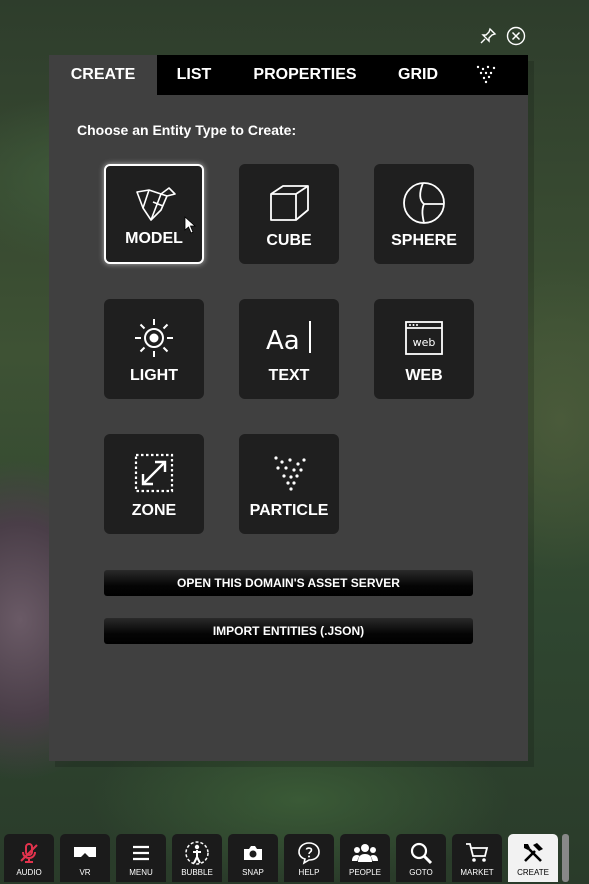 This screenshot has width=589, height=884. Describe the element at coordinates (533, 872) in the screenshot. I see `toolbar-create-label: CREATE` at that location.